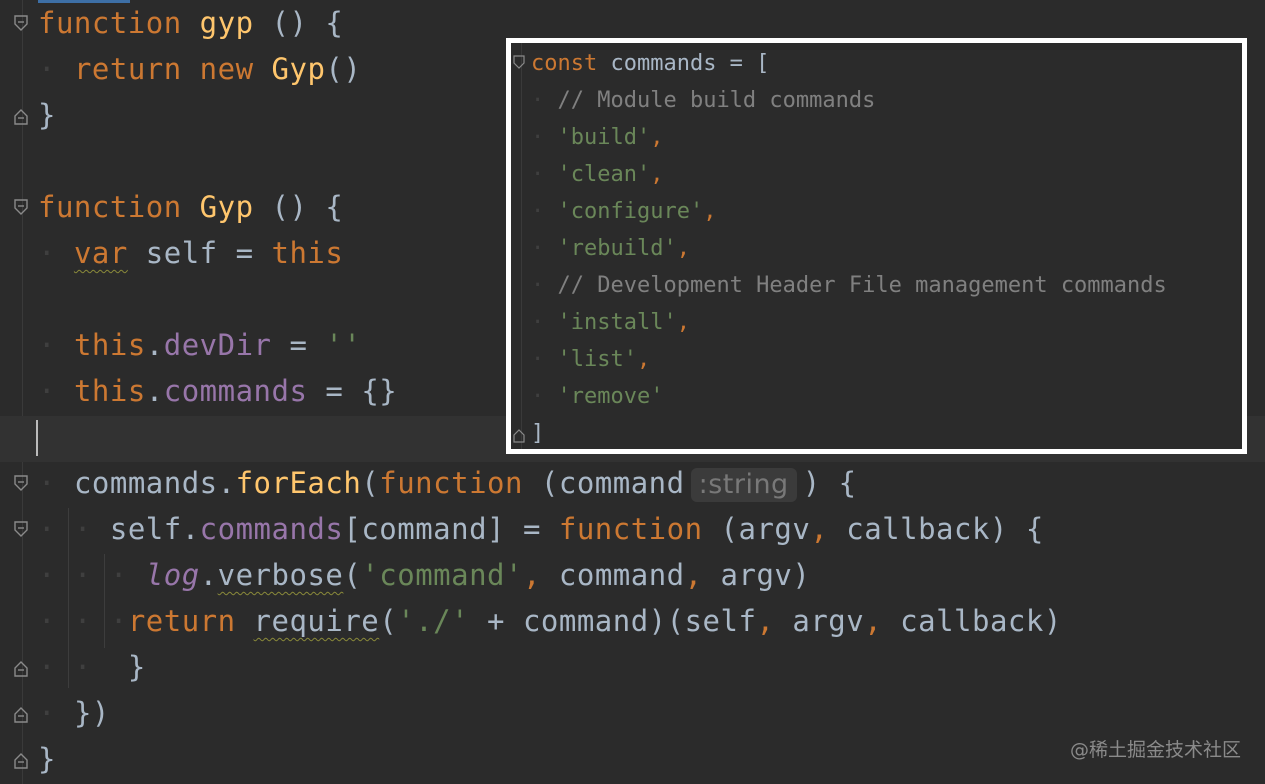  Describe the element at coordinates (936, 529) in the screenshot. I see `code-text: callback) {` at that location.